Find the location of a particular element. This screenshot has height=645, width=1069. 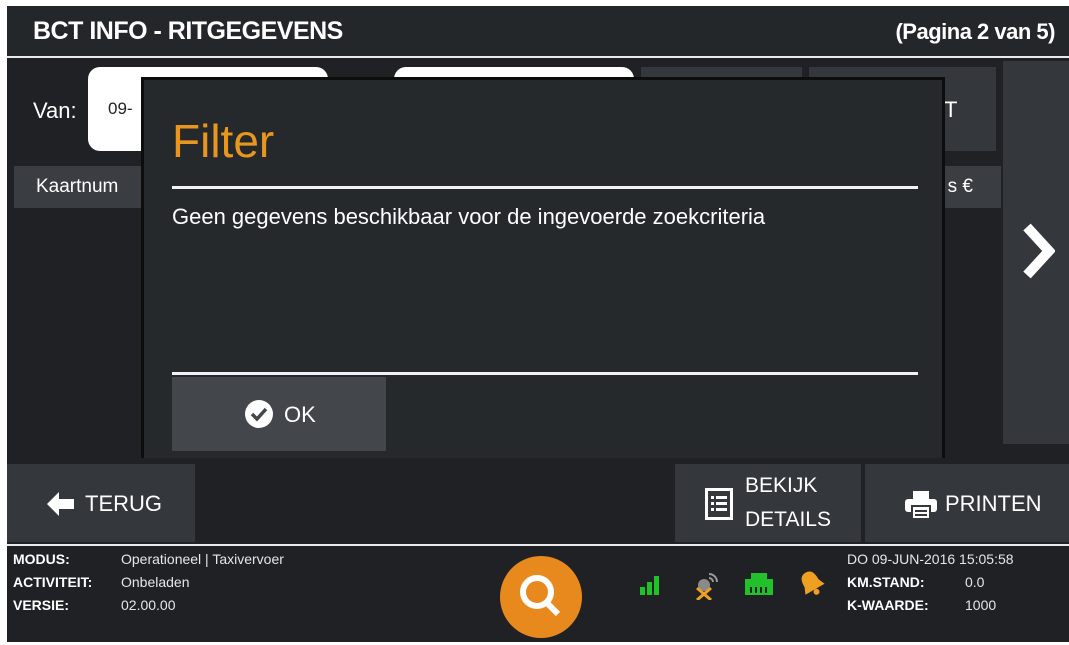

k-value: 1000 is located at coordinates (981, 605).